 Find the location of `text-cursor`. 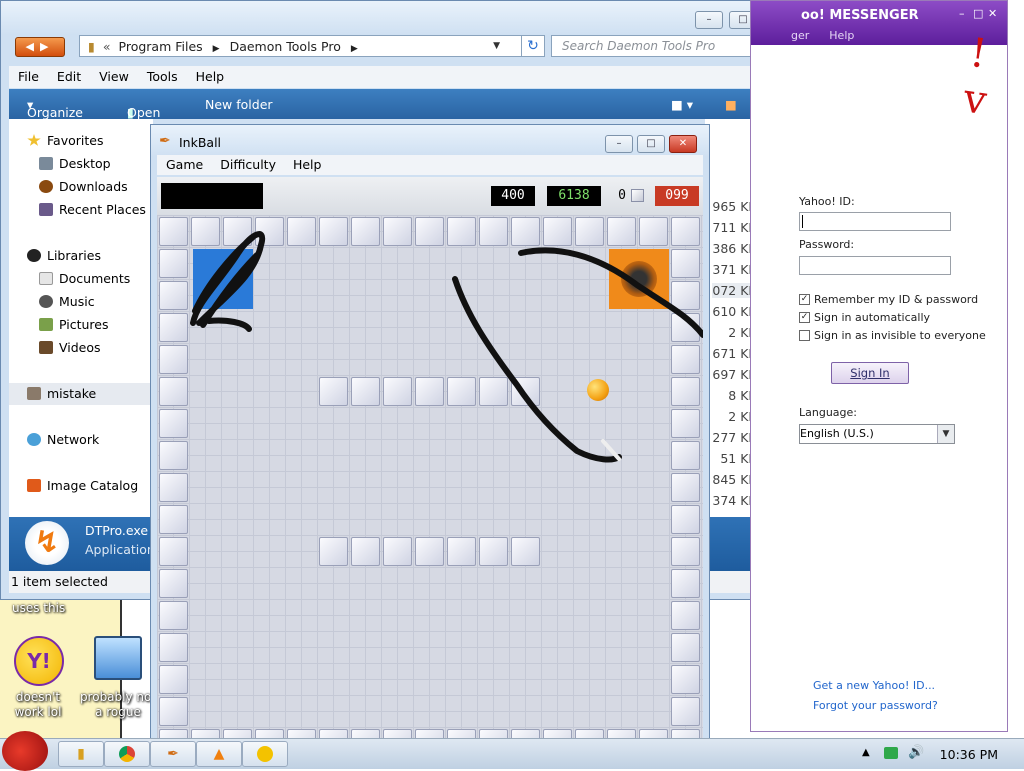

text-cursor is located at coordinates (802, 221).